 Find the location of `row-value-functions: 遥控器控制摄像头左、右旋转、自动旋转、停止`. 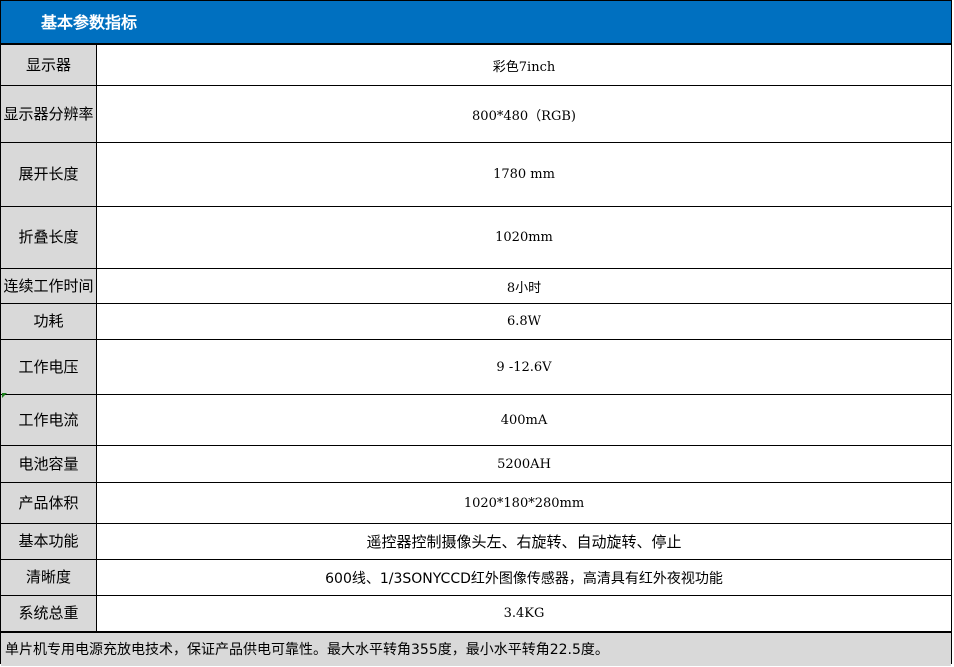

row-value-functions: 遥控器控制摄像头左、右旋转、自动旋转、停止 is located at coordinates (523, 541).